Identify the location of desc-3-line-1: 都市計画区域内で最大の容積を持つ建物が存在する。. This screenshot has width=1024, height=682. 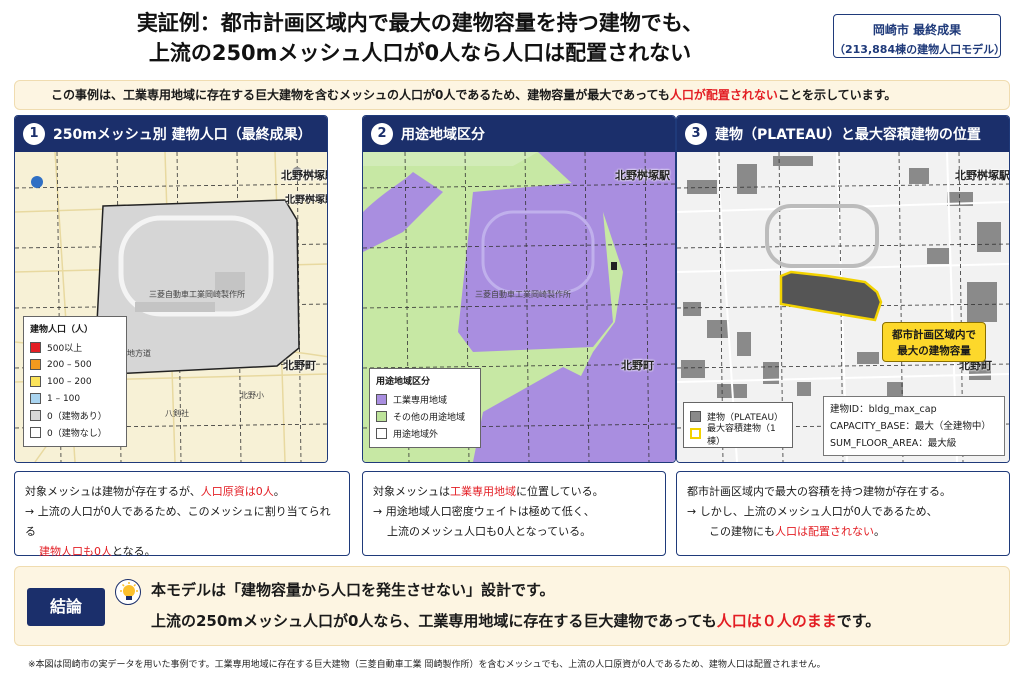
(819, 491).